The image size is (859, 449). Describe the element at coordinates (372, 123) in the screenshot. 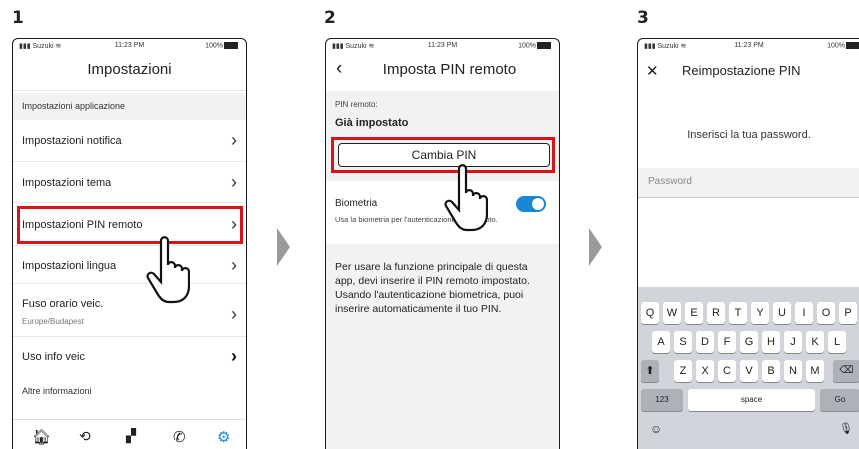

I see `pin-status: Già impostato` at that location.